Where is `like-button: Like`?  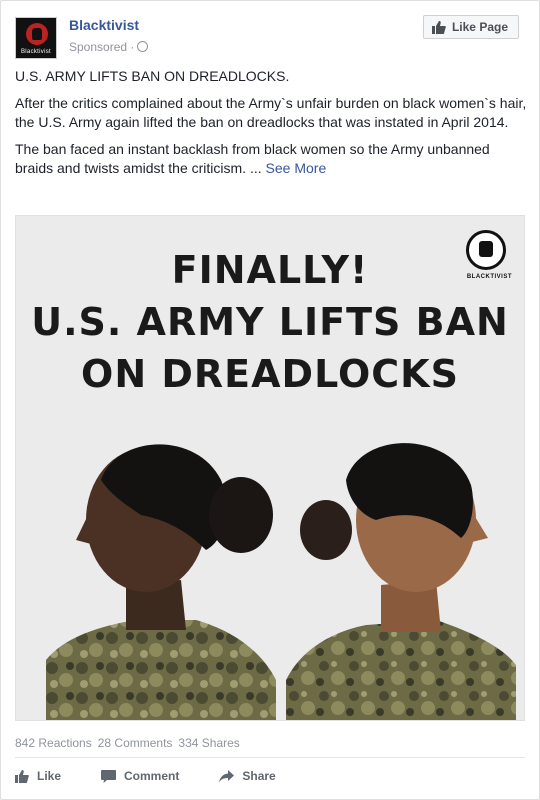 like-button: Like is located at coordinates (38, 776).